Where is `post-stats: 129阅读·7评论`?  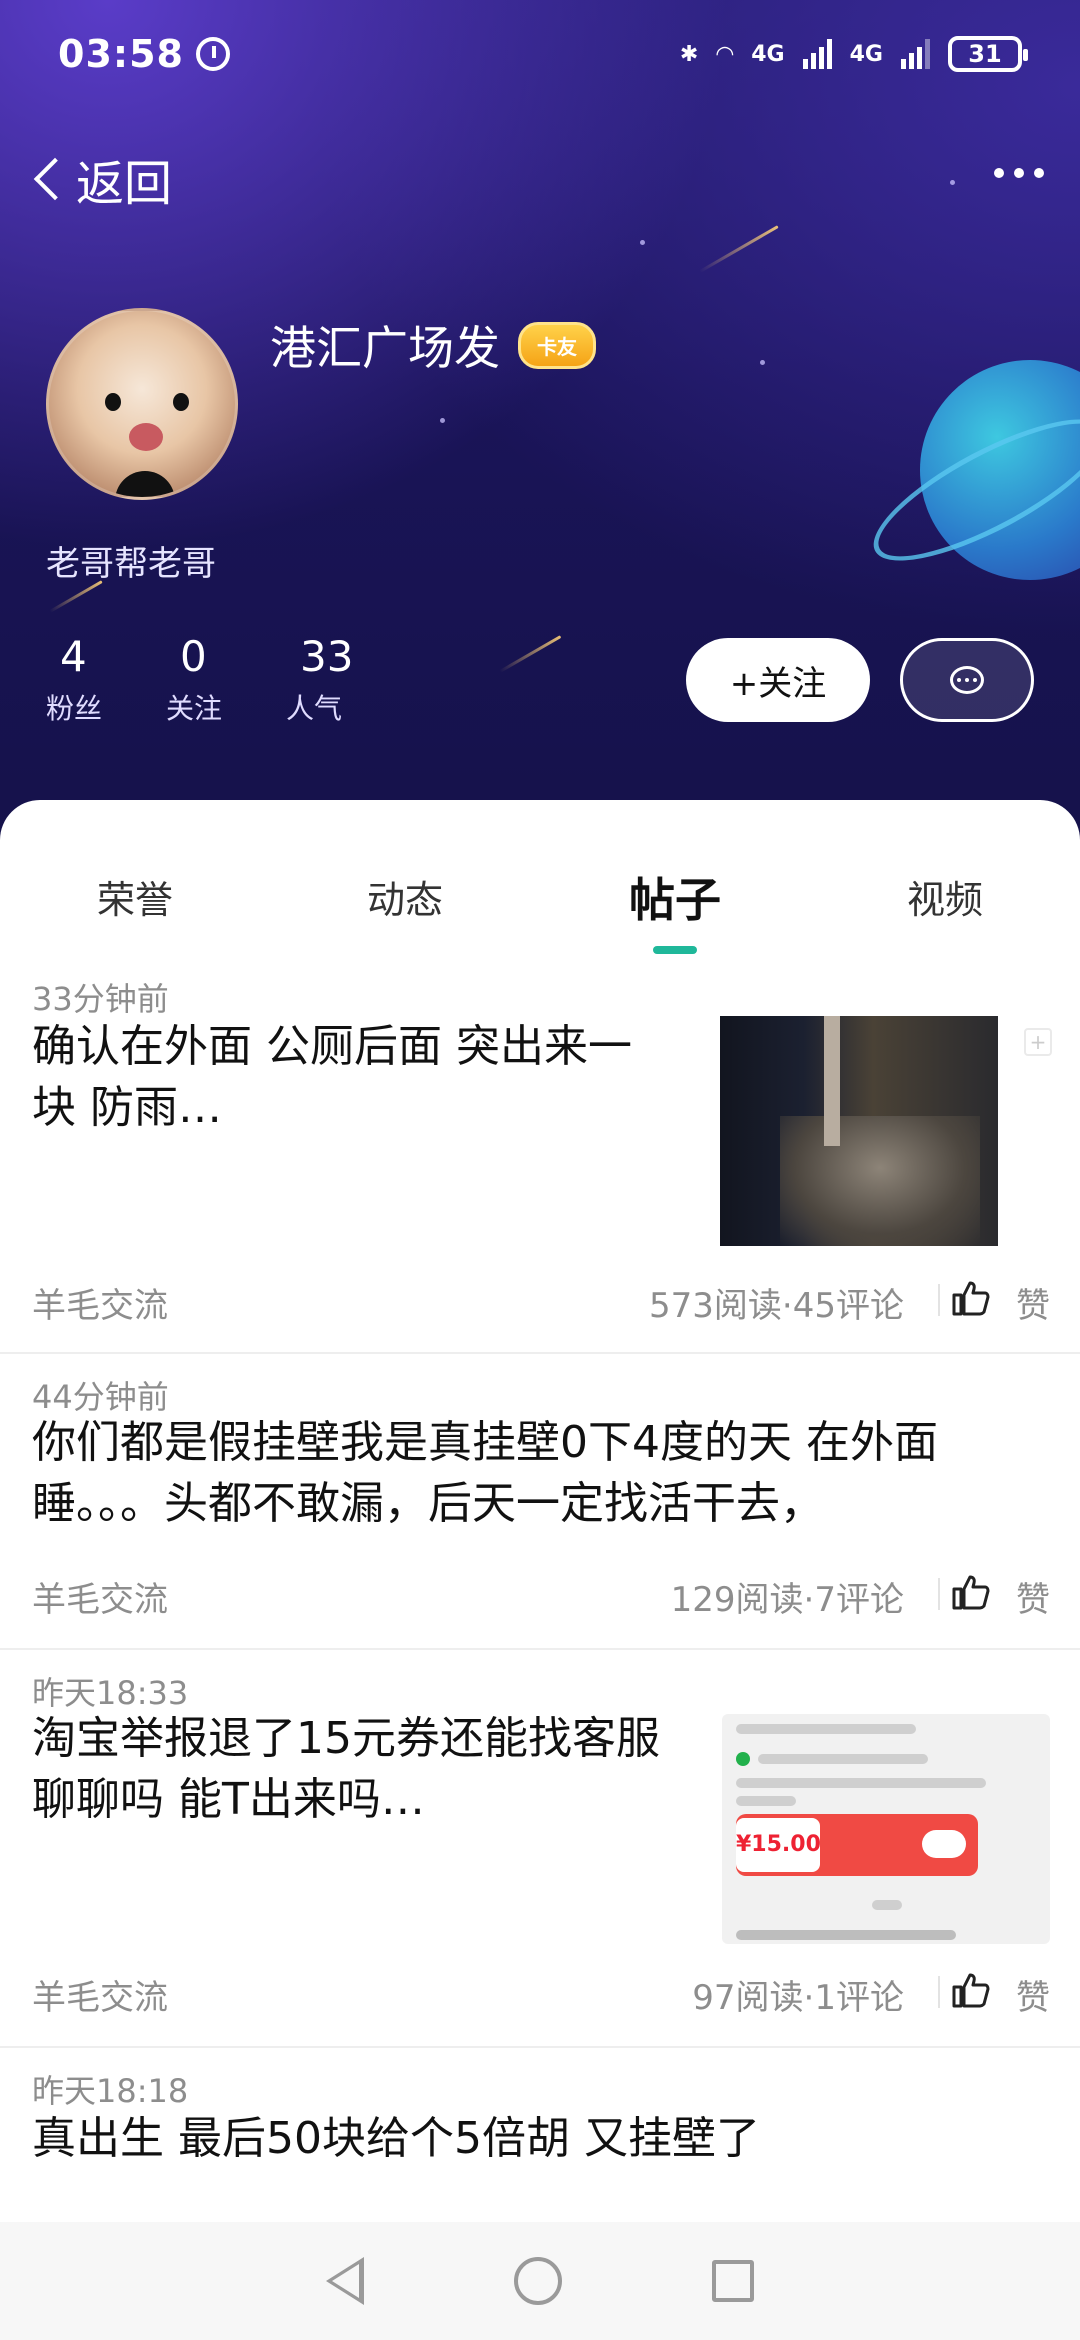
post-stats: 129阅读·7评论 is located at coordinates (787, 1600).